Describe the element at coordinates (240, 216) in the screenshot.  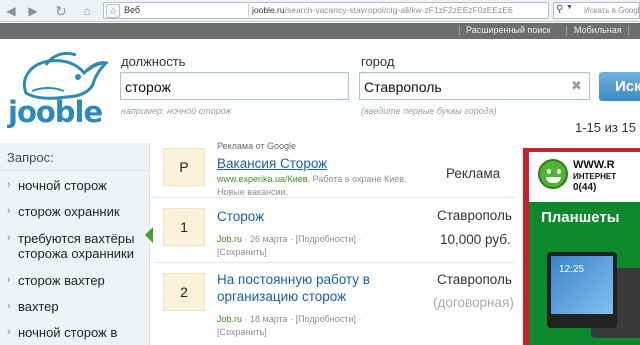
I see `result-title-link: Сторож` at that location.